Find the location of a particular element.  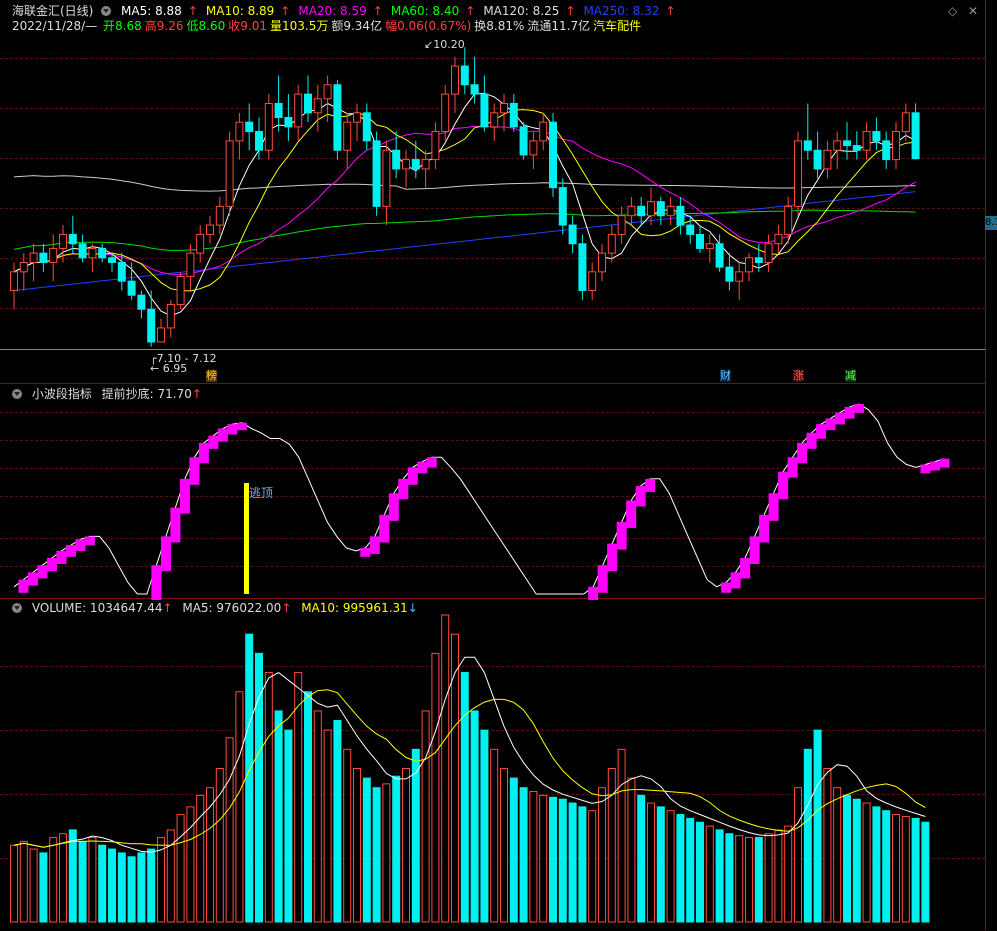

indicator-name: 小波段指标 is located at coordinates (62, 394).